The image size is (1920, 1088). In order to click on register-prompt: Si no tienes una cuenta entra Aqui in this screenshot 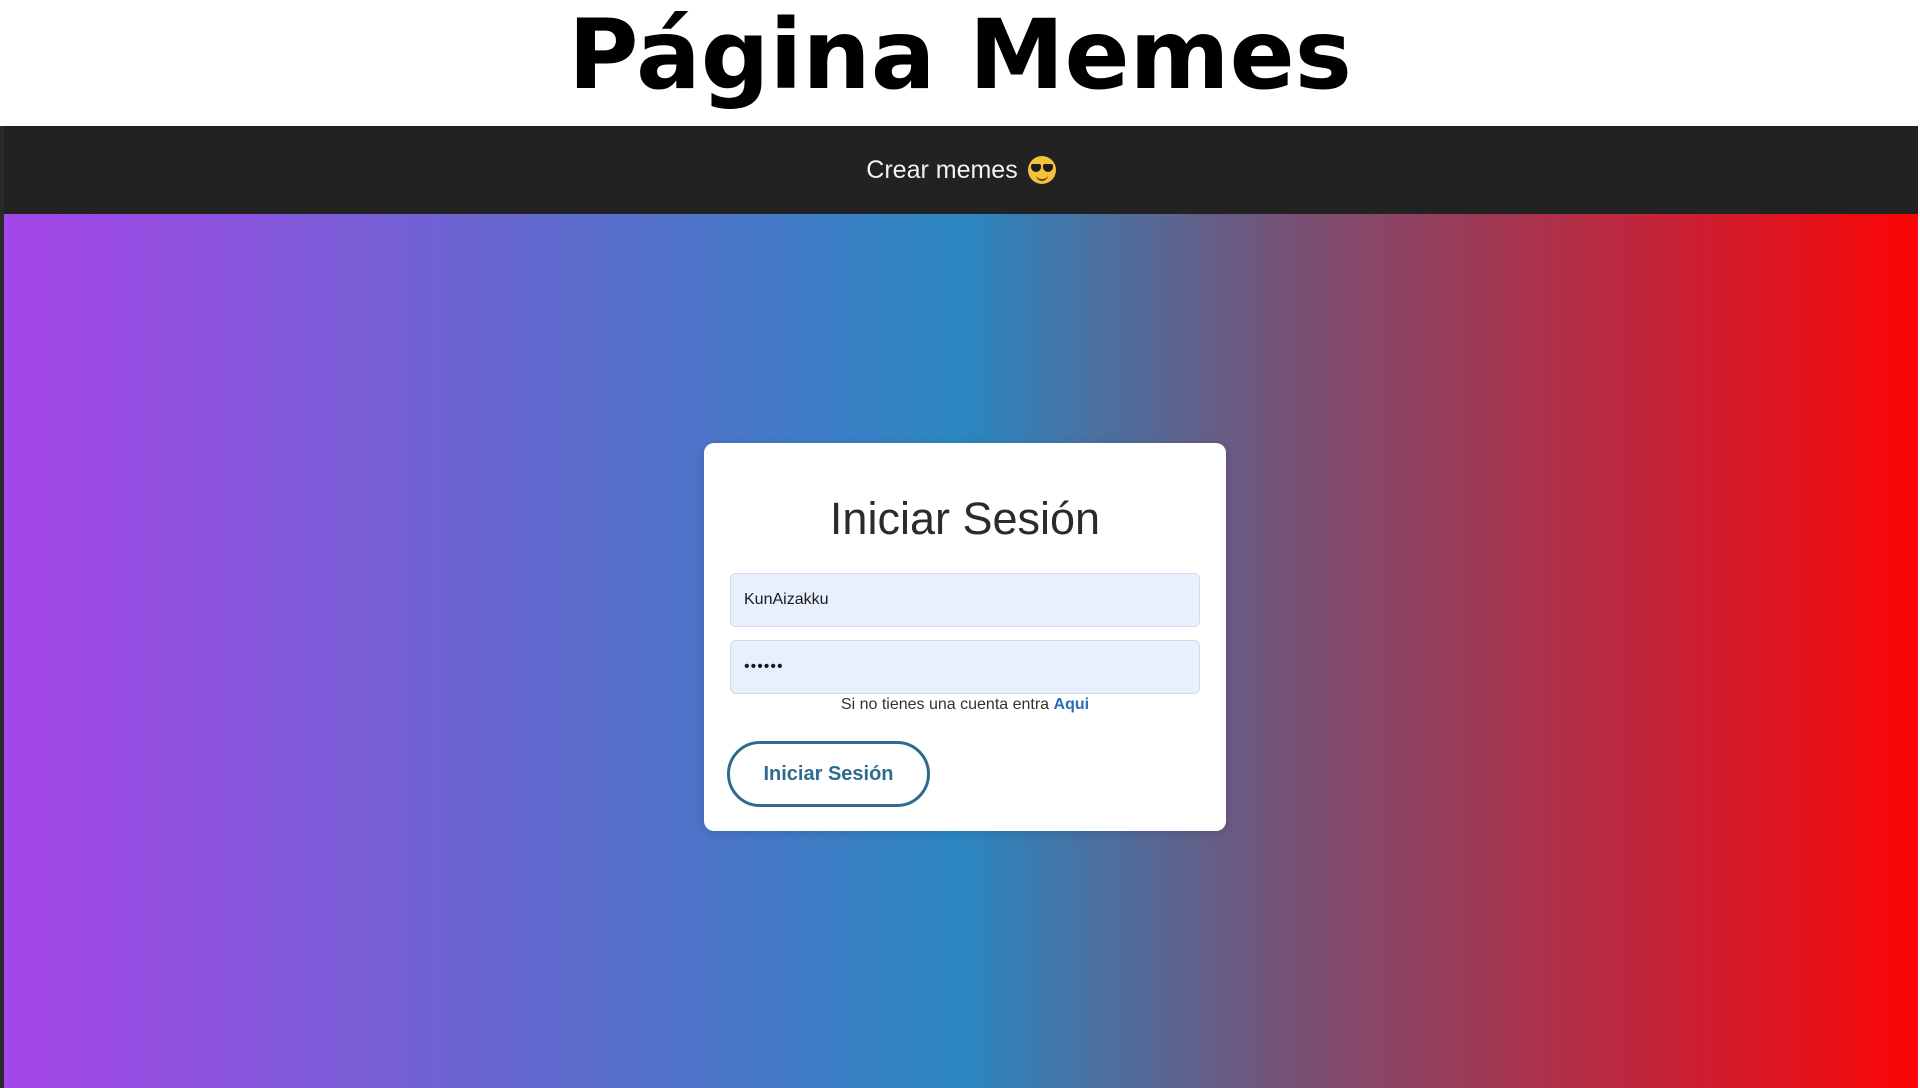, I will do `click(965, 705)`.